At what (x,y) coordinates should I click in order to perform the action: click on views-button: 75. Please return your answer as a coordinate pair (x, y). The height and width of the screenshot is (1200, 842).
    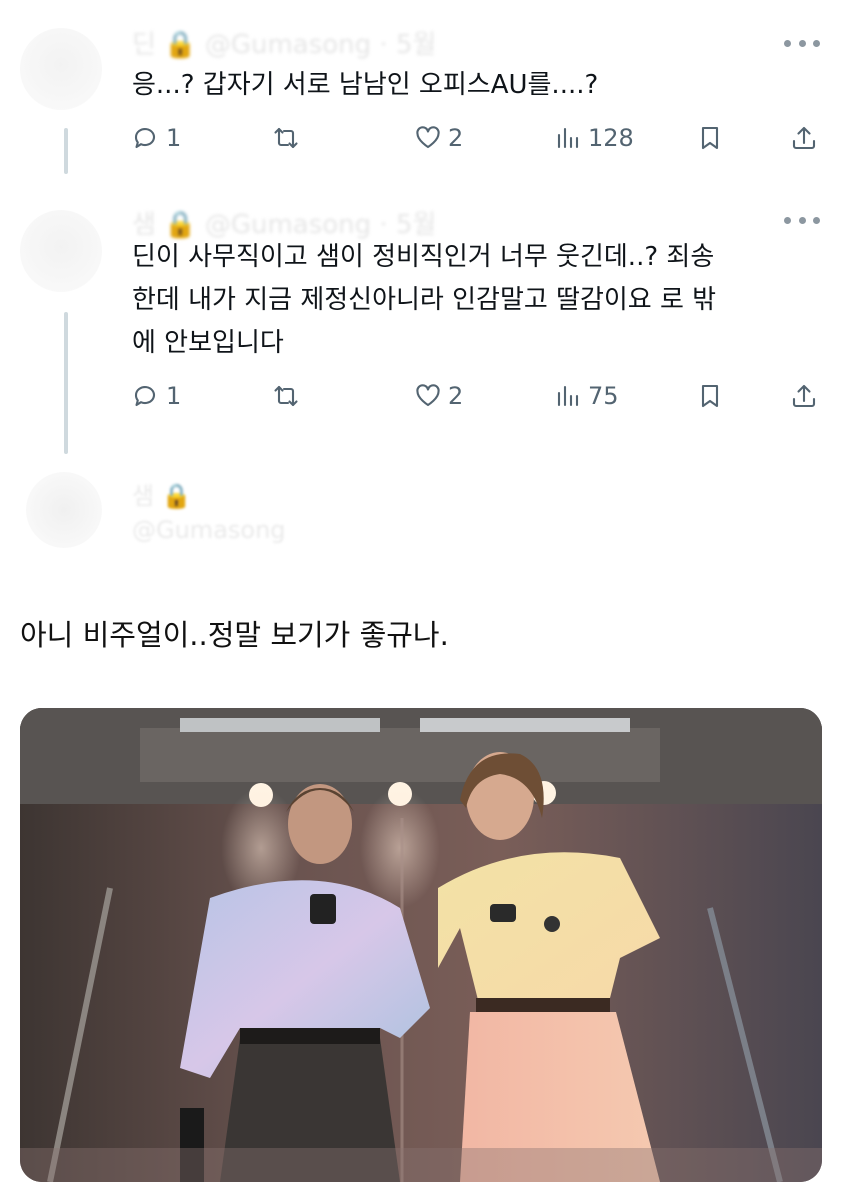
    Looking at the image, I should click on (586, 396).